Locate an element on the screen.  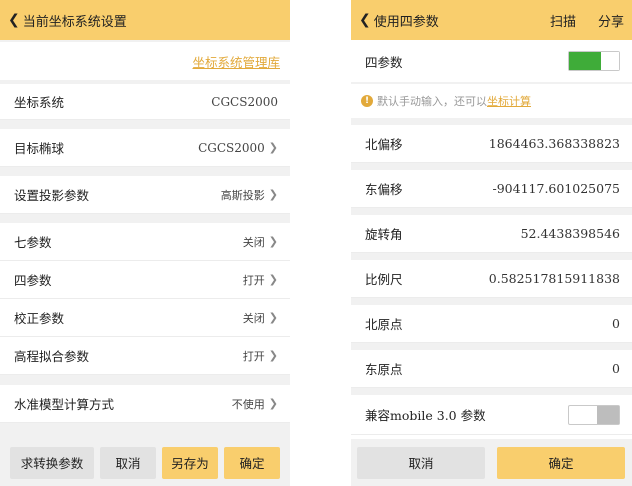
row-seven-params: 七参数 关闭 ❯ is located at coordinates (145, 242).